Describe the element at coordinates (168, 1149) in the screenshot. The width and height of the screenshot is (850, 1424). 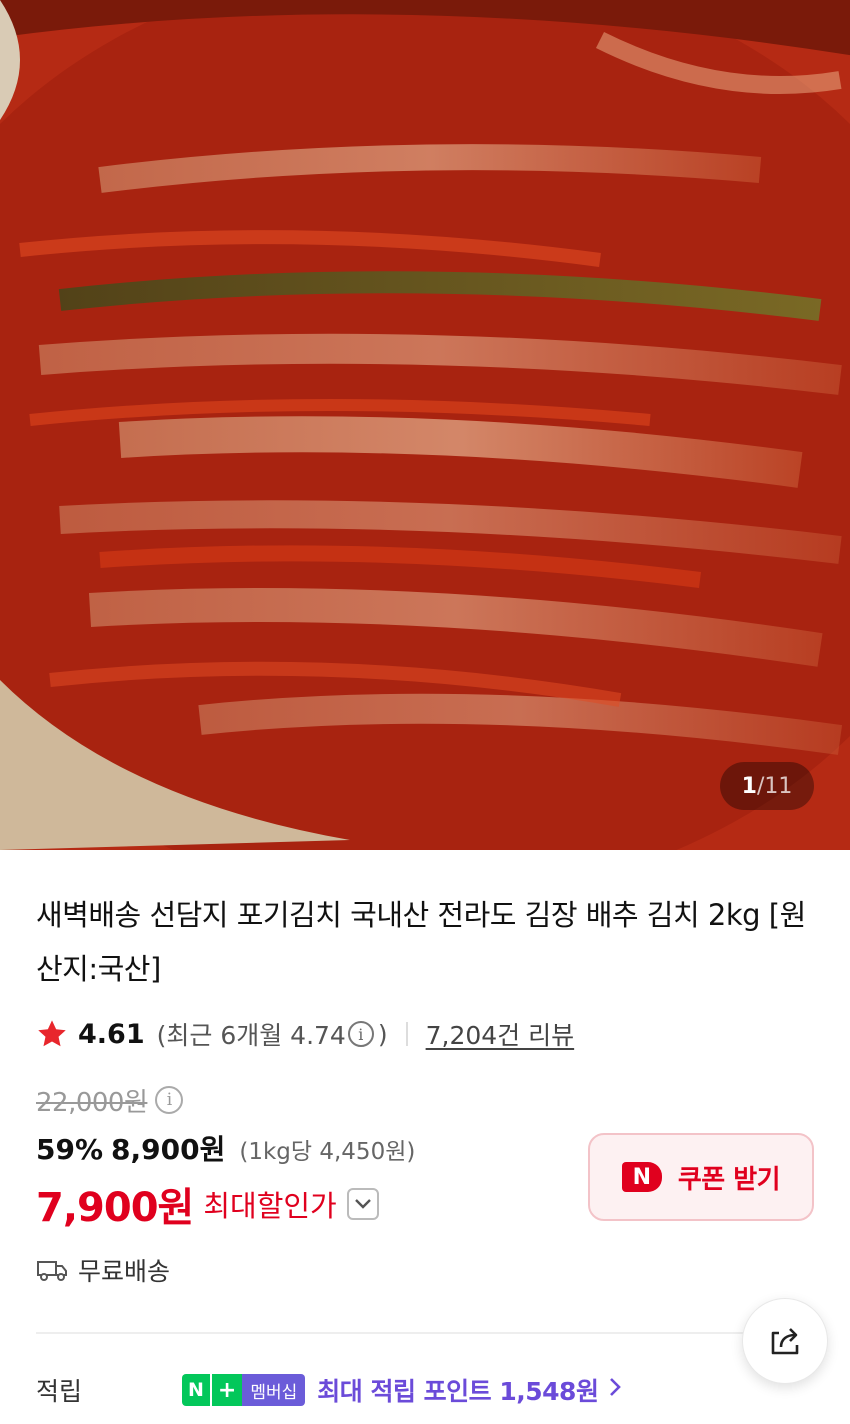
I see `sale-price: 8,900원` at that location.